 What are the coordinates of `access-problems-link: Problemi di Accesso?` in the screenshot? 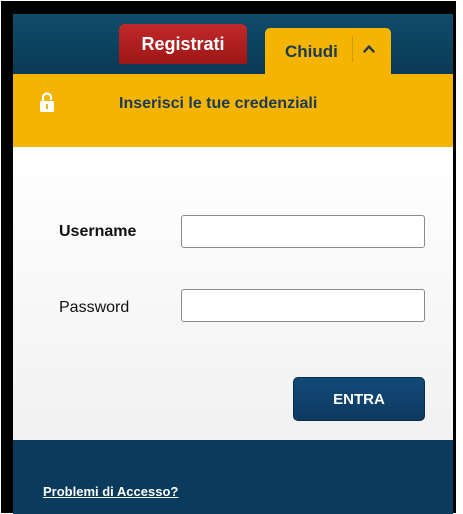 It's located at (110, 491).